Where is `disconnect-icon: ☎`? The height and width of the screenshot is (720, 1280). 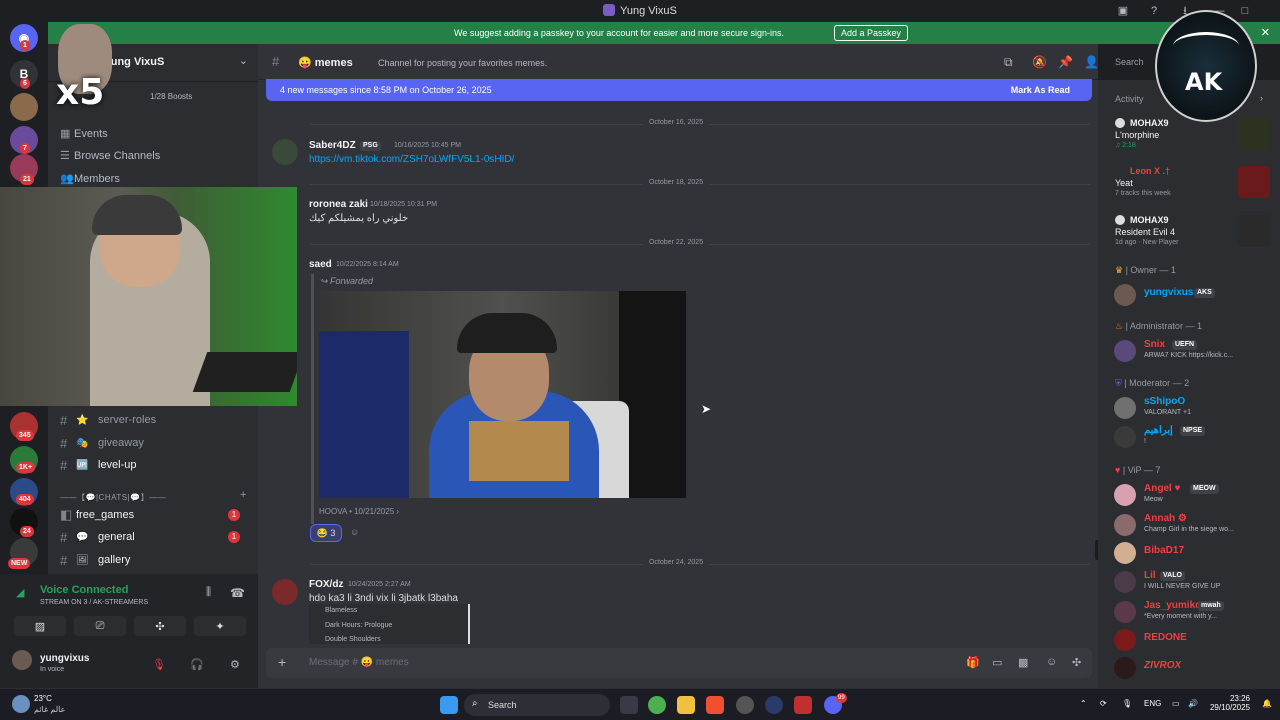
disconnect-icon: ☎ is located at coordinates (237, 593).